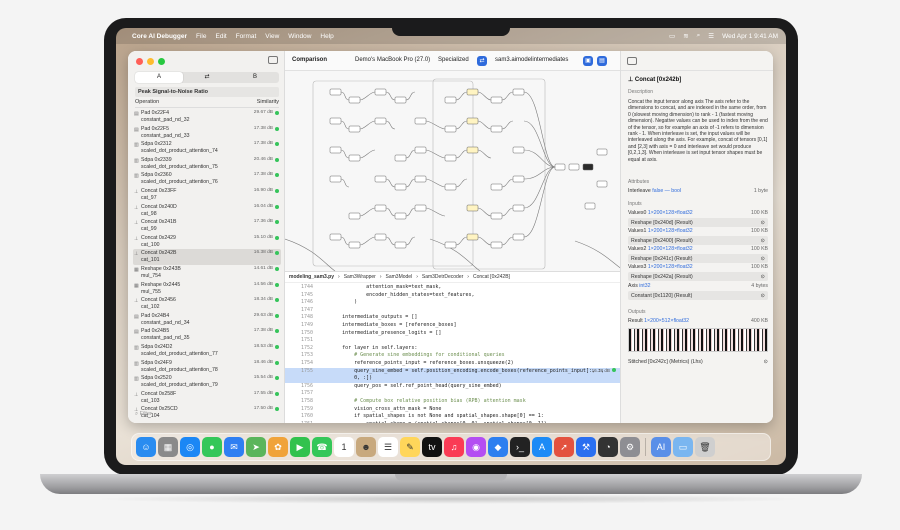 Image resolution: width=900 pixels, height=530 pixels. I want to click on phone-icon: ☎, so click(322, 447).